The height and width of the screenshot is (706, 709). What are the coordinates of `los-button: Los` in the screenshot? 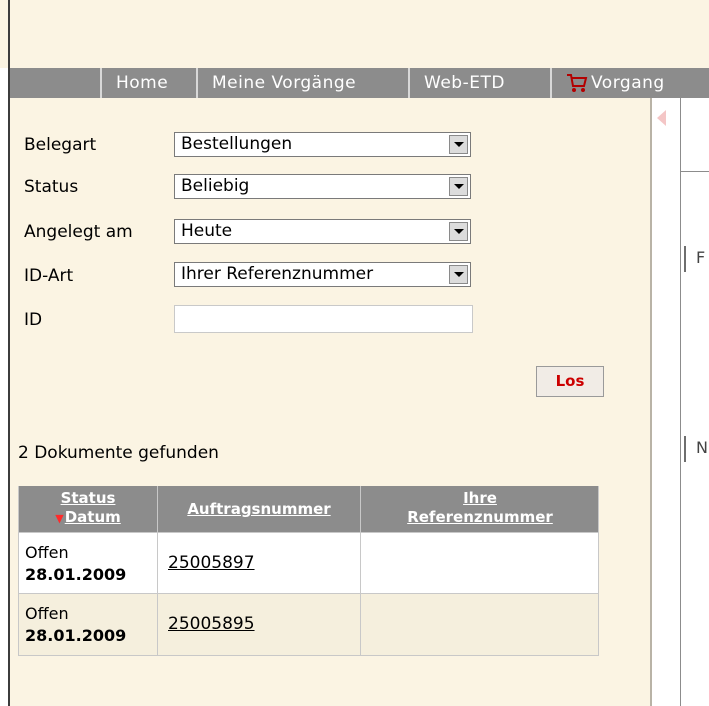 It's located at (570, 381).